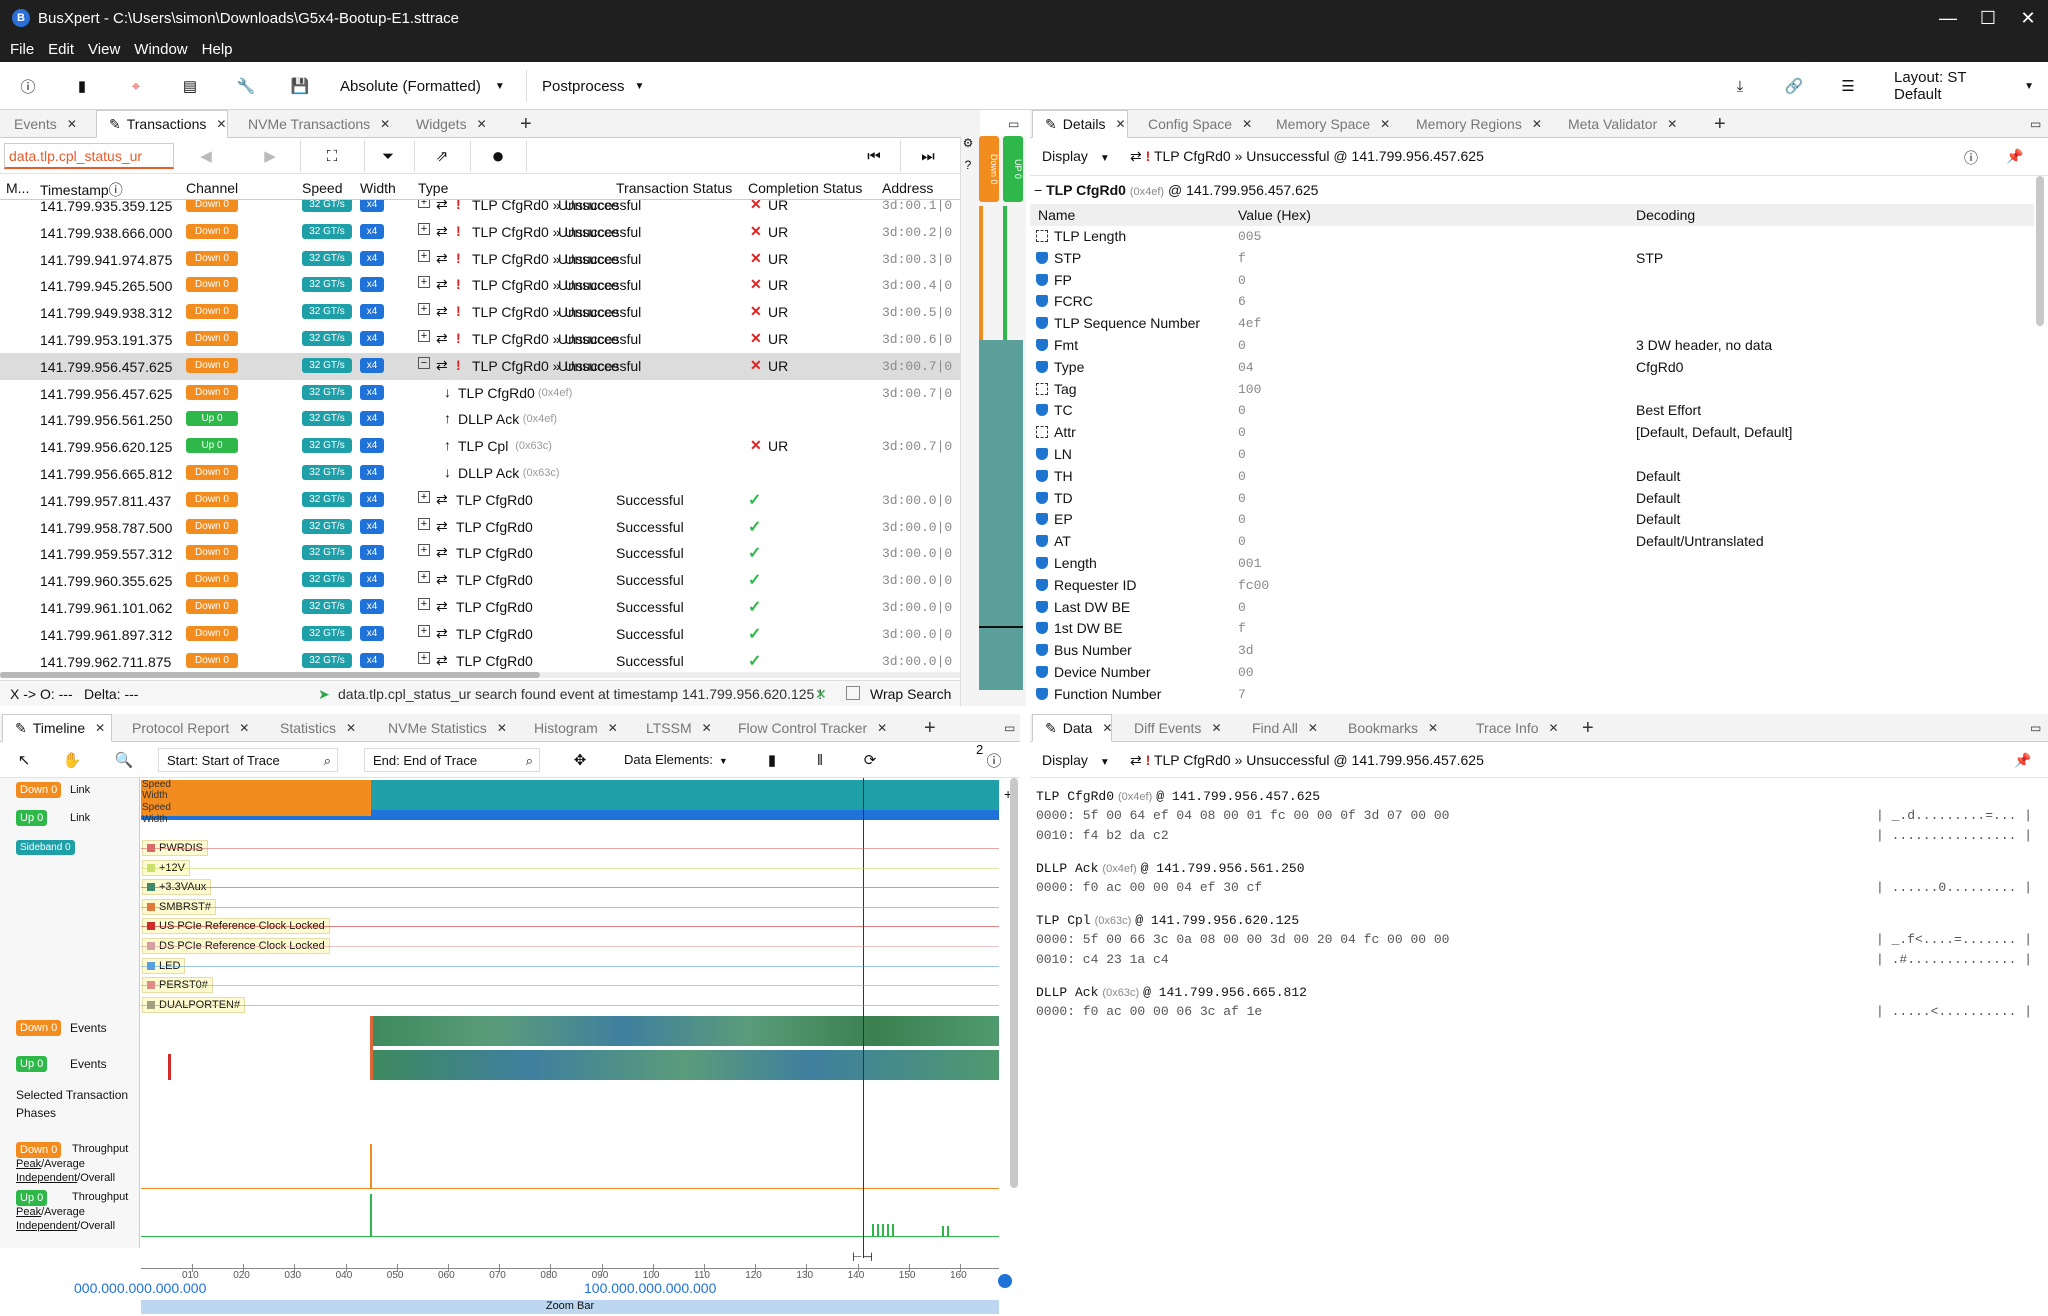  I want to click on tab-nvme-transactions: NVMe Transactions ✕, so click(316, 124).